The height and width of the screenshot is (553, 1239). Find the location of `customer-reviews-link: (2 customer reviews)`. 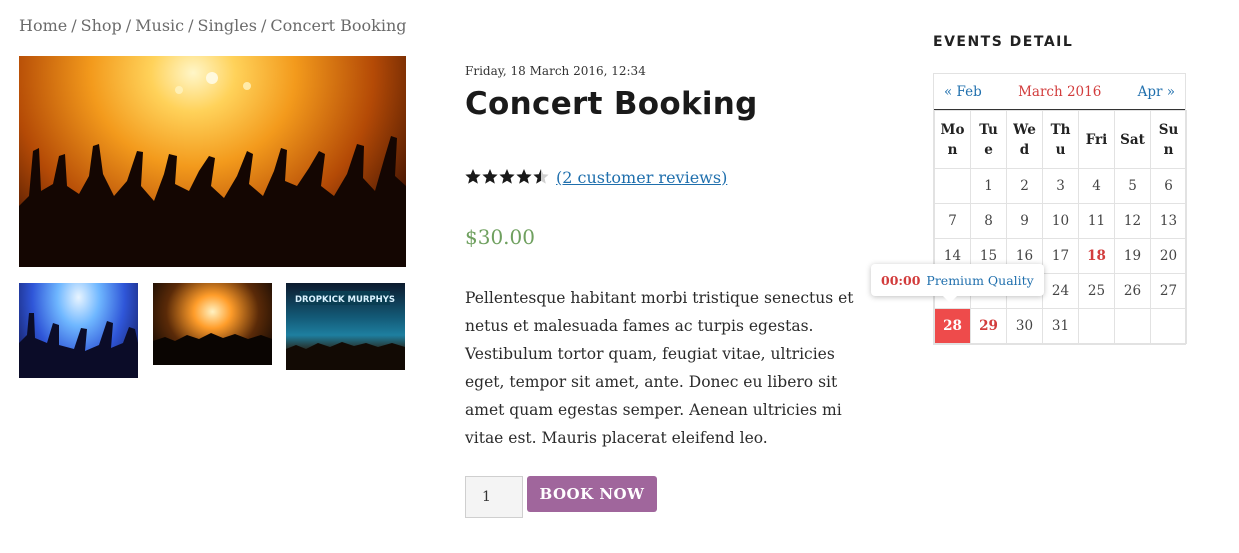

customer-reviews-link: (2 customer reviews) is located at coordinates (641, 177).